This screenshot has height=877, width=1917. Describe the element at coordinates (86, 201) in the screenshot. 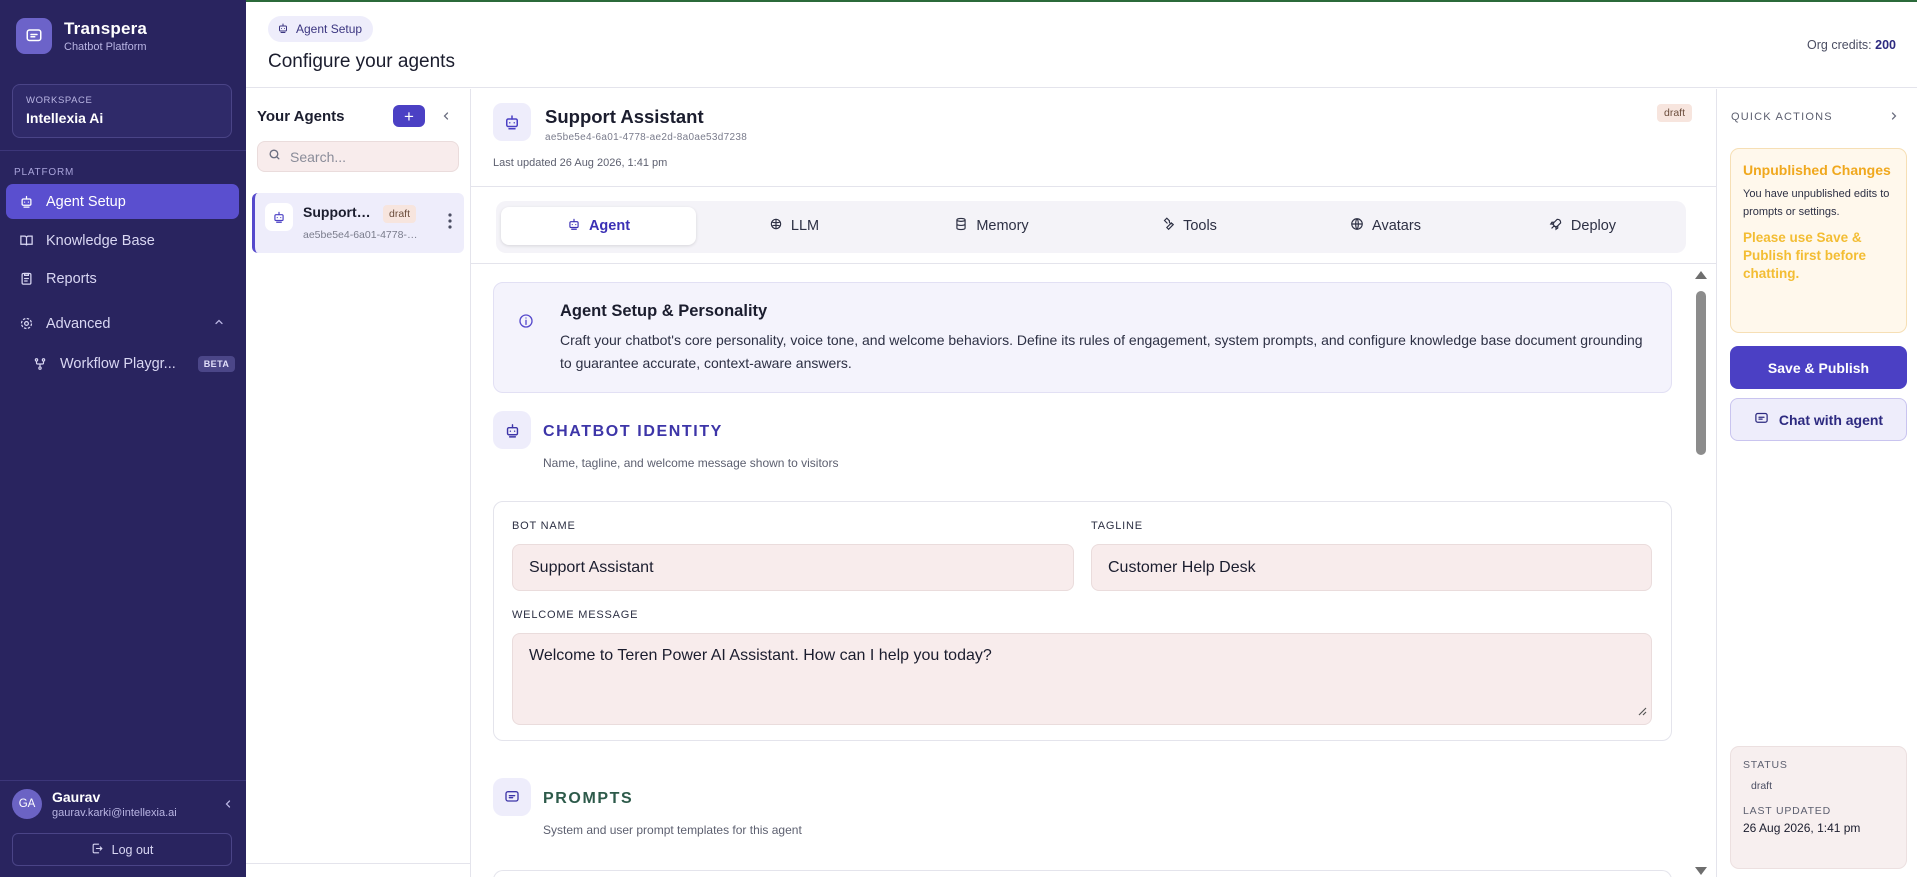

I see `sidebar-item-label: Agent Setup` at that location.